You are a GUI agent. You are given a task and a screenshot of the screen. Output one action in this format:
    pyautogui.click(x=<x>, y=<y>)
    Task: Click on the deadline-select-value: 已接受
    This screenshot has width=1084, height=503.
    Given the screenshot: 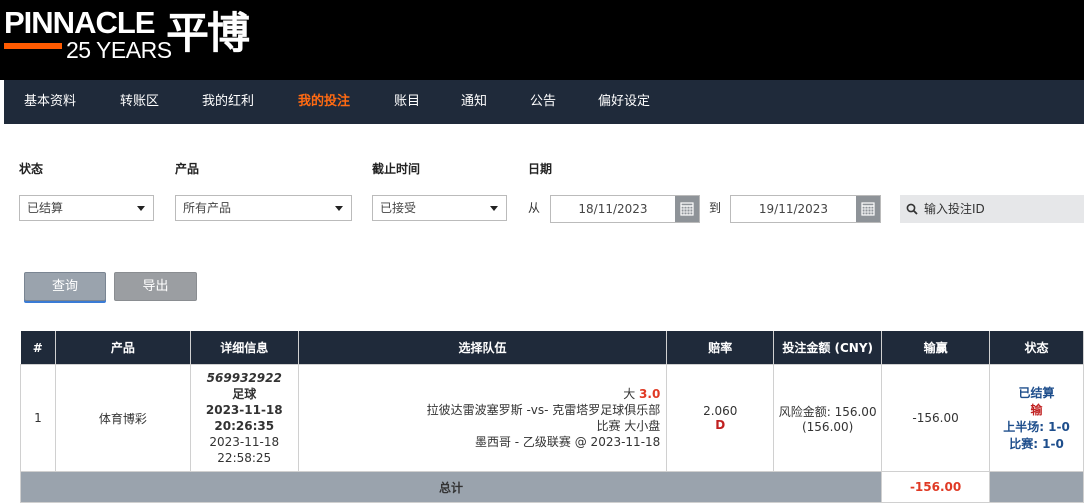 What is the action you would take?
    pyautogui.click(x=398, y=208)
    